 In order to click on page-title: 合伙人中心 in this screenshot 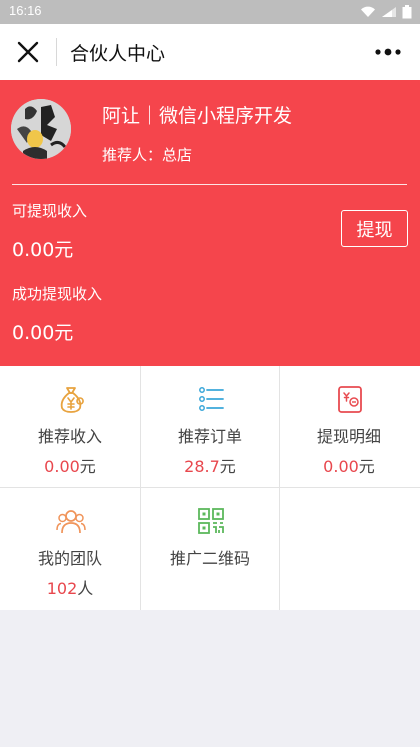, I will do `click(118, 54)`.